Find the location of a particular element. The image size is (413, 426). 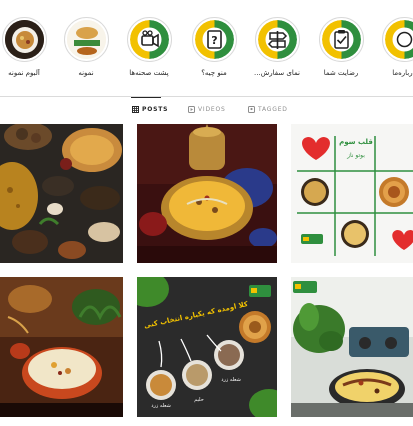

tab-label: VIDEOS is located at coordinates (212, 109).